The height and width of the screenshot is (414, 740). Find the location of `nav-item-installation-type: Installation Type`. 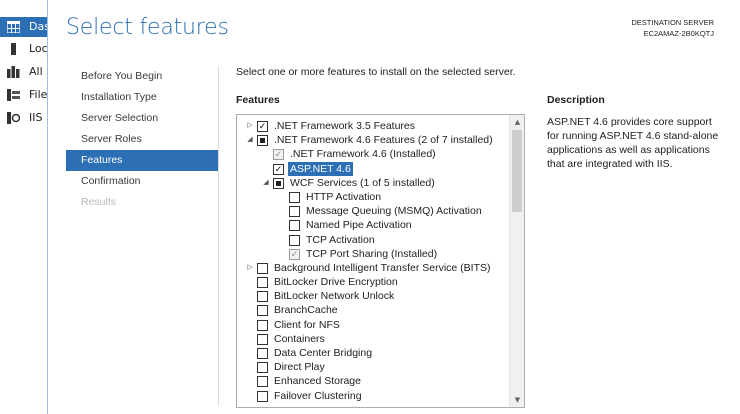

nav-item-installation-type: Installation Type is located at coordinates (142, 97).